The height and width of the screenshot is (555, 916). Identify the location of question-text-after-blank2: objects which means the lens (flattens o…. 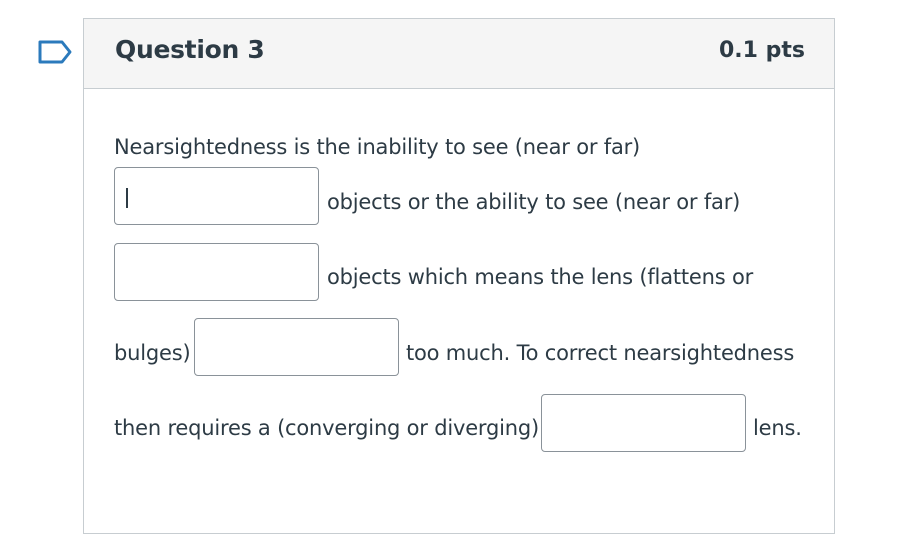
(540, 277).